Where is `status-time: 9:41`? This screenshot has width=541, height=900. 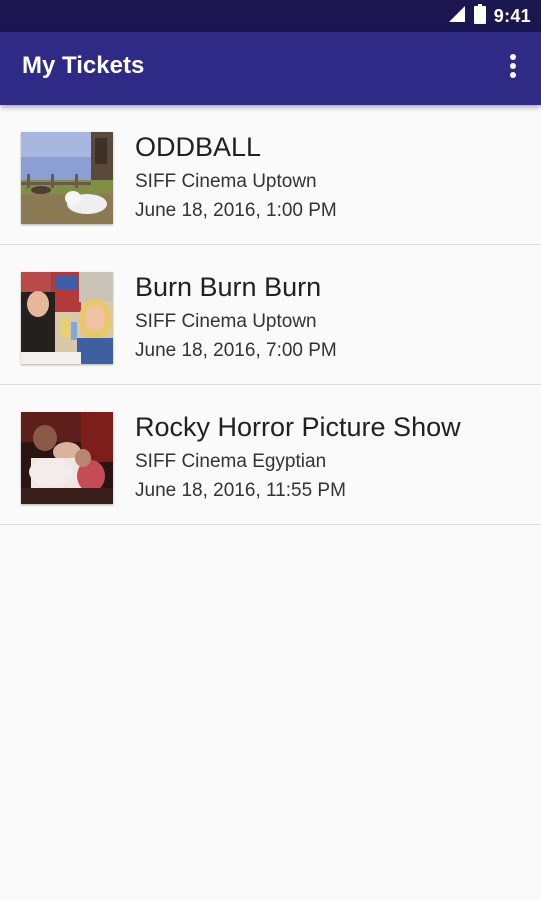
status-time: 9:41 is located at coordinates (512, 15).